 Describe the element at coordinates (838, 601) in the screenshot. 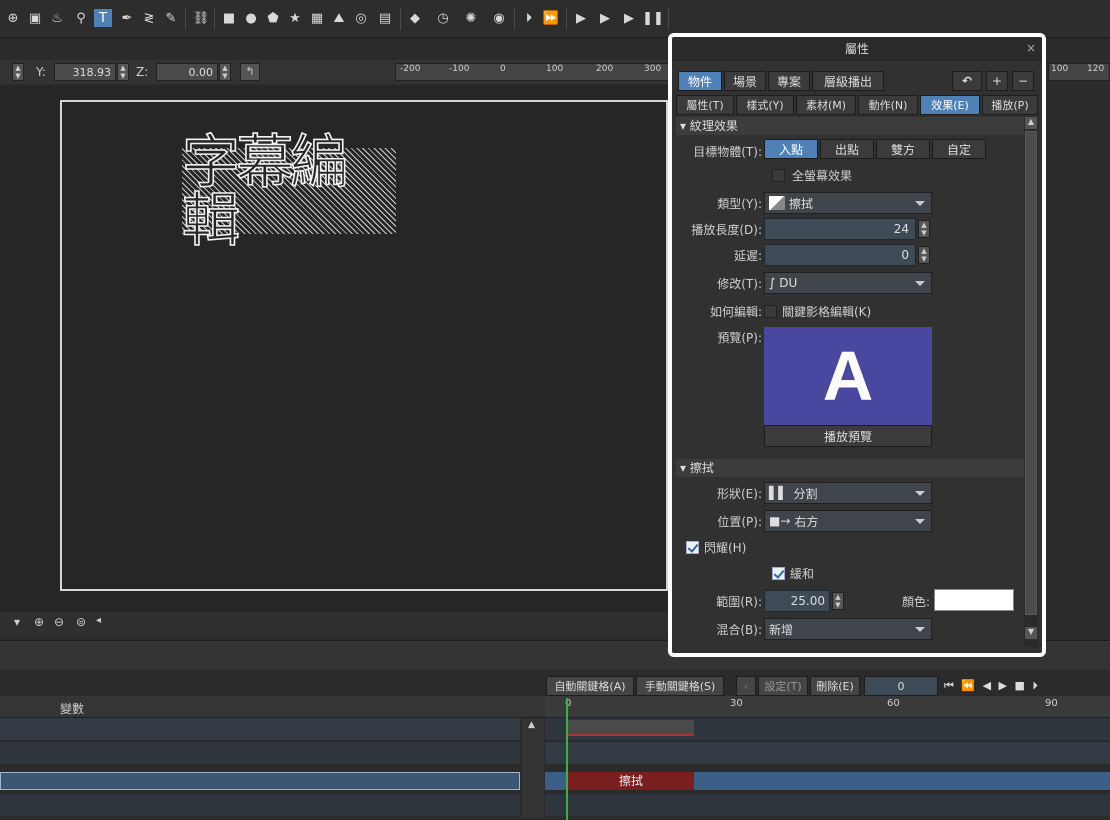

I see `range-stepper: ▲ ▼` at that location.